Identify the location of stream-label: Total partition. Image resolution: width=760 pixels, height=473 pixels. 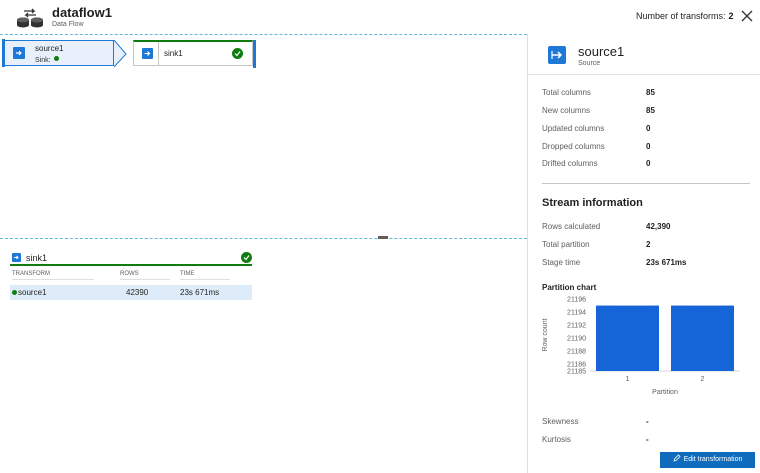
(566, 244).